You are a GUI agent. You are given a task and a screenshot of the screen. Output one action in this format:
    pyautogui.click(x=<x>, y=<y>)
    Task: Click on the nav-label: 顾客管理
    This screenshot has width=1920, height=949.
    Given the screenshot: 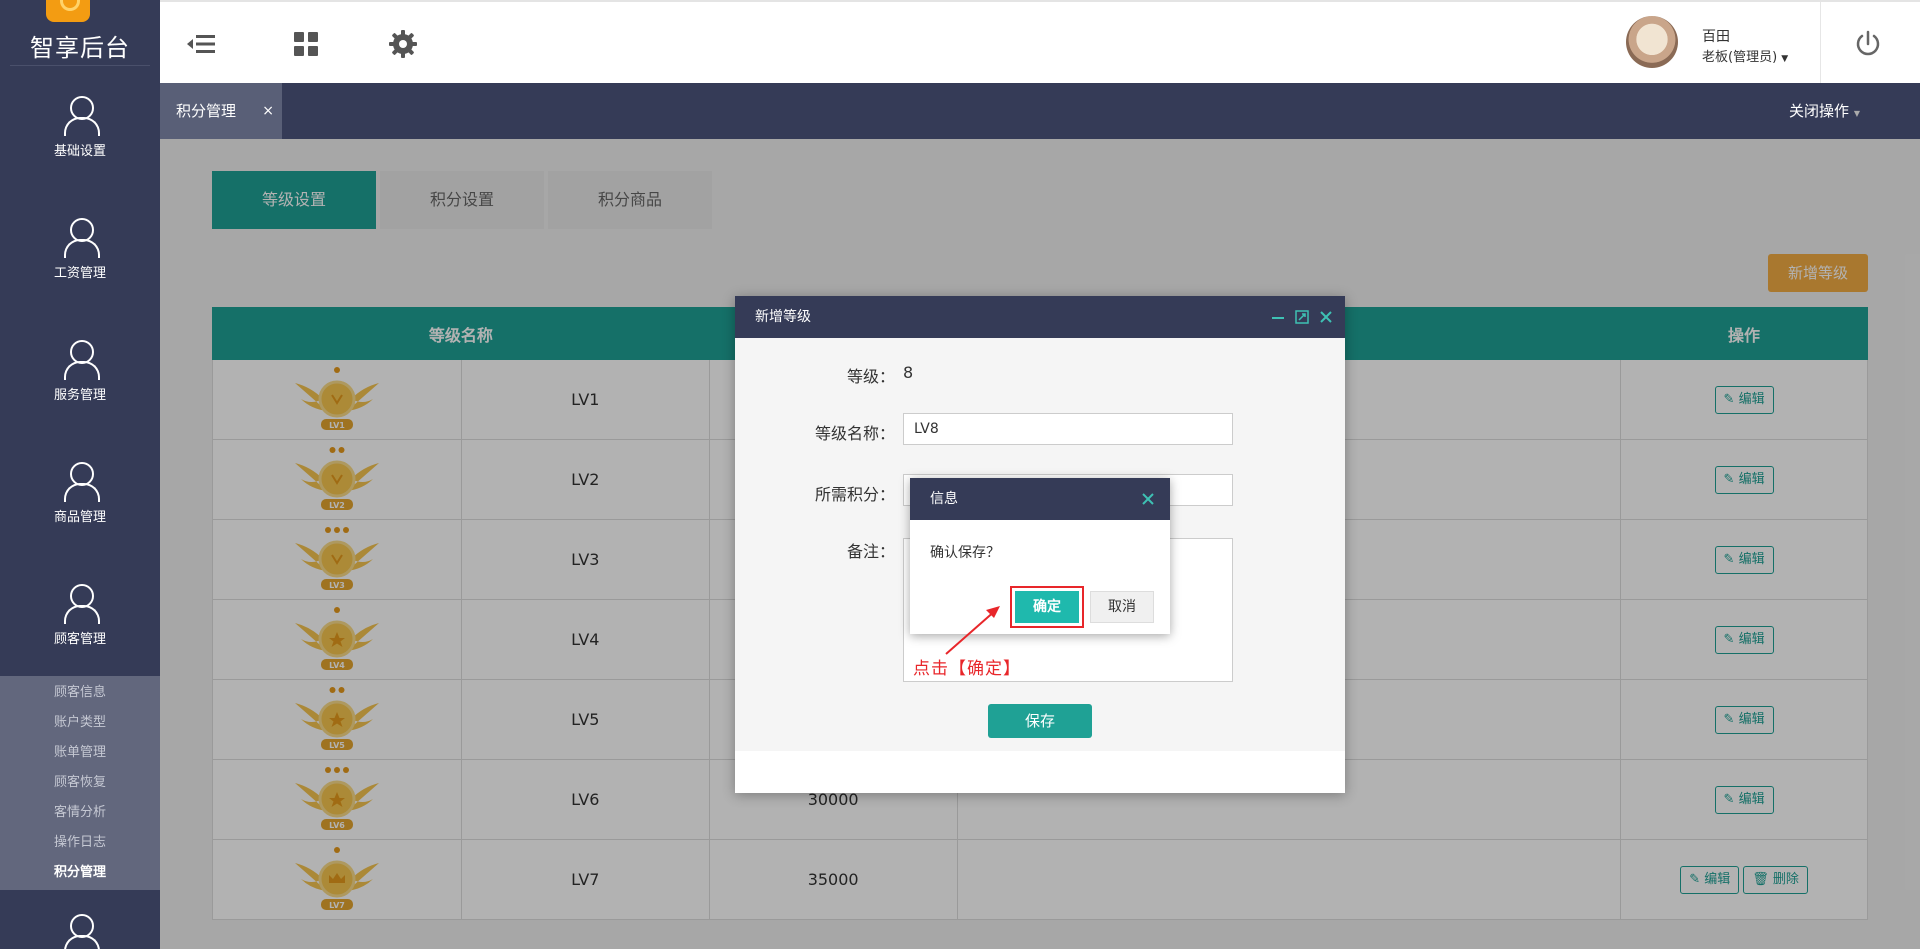 What is the action you would take?
    pyautogui.click(x=79, y=639)
    